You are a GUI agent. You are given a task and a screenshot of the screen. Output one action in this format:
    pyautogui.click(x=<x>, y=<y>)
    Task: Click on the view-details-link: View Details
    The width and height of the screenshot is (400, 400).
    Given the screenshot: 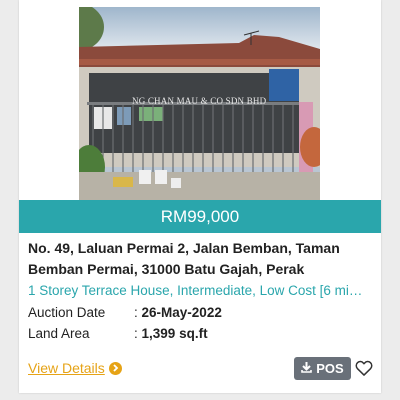 What is the action you would take?
    pyautogui.click(x=75, y=368)
    